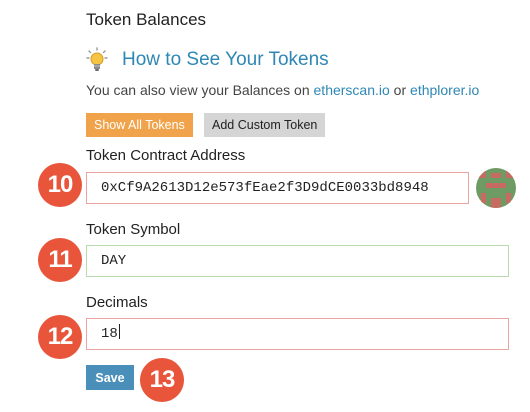 Image resolution: width=530 pixels, height=412 pixels. Describe the element at coordinates (114, 261) in the screenshot. I see `token-symbol-value: DAY` at that location.